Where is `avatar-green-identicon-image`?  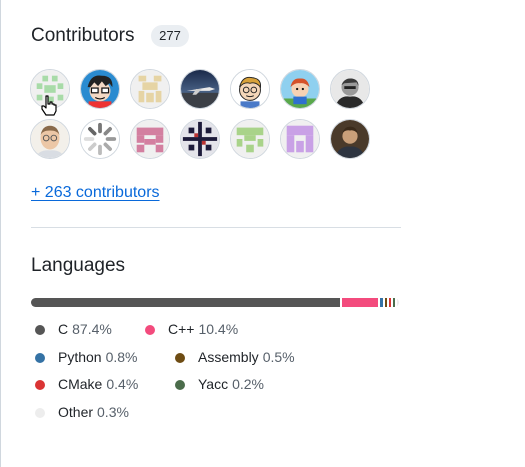
avatar-green-identicon-image is located at coordinates (50, 89).